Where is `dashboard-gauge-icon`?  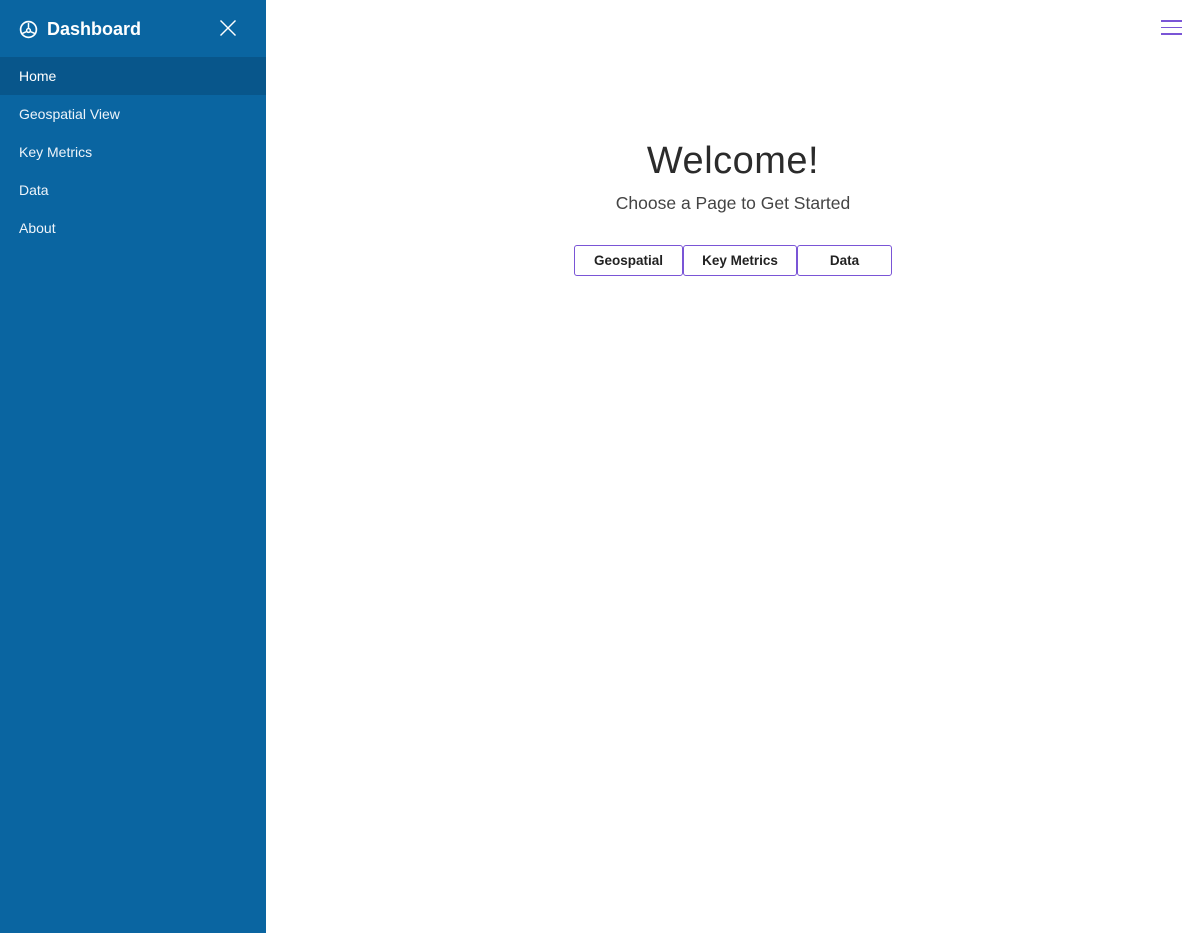 dashboard-gauge-icon is located at coordinates (28, 29).